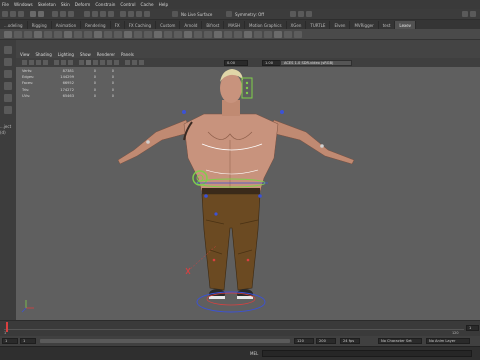  What do you see at coordinates (367, 353) in the screenshot?
I see `command-input` at bounding box center [367, 353].